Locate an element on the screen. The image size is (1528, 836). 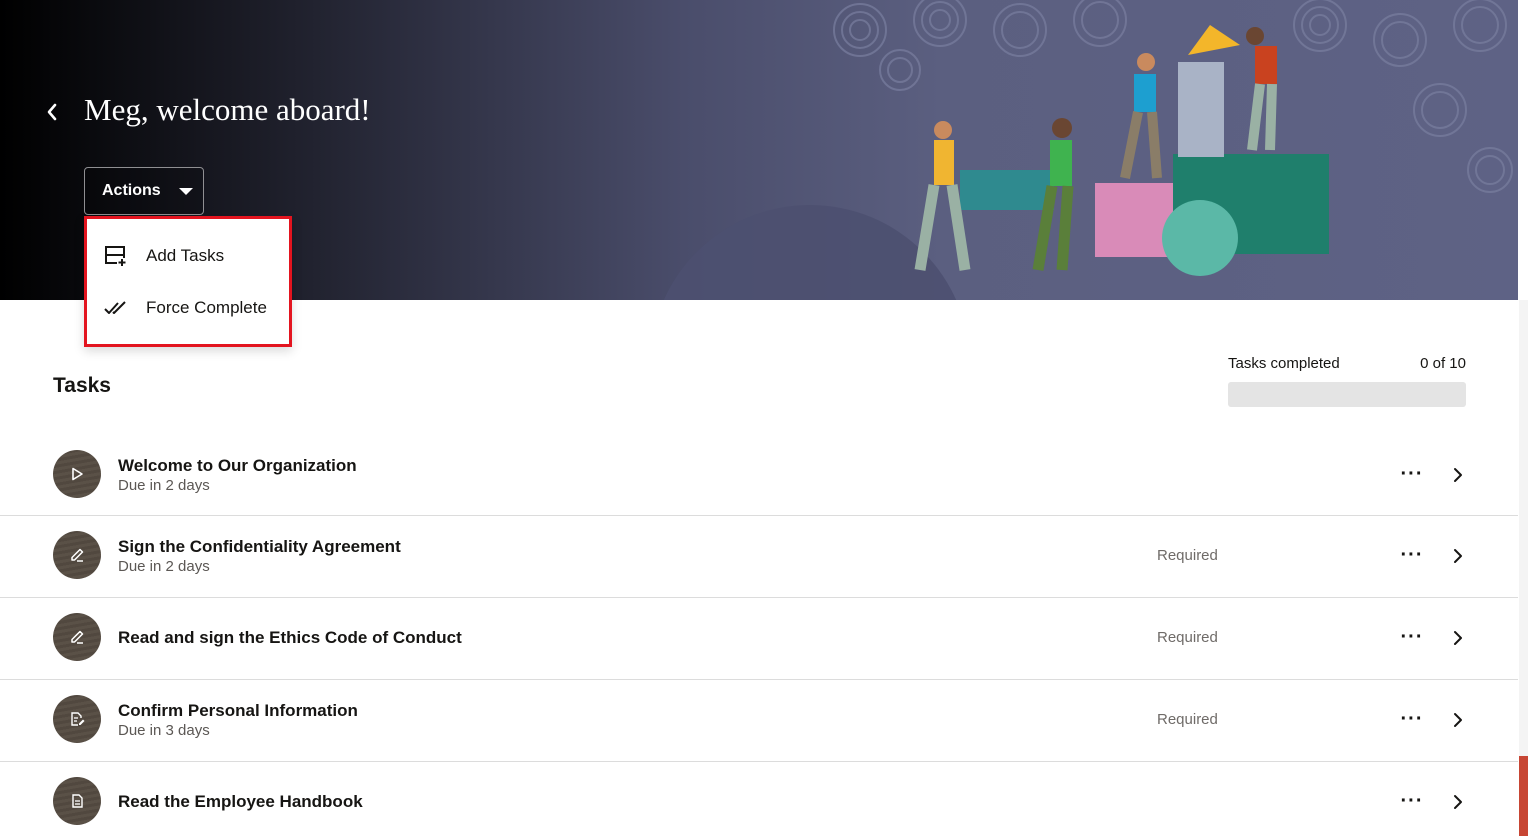
menu-item-force-complete: Force Complete is located at coordinates (188, 308).